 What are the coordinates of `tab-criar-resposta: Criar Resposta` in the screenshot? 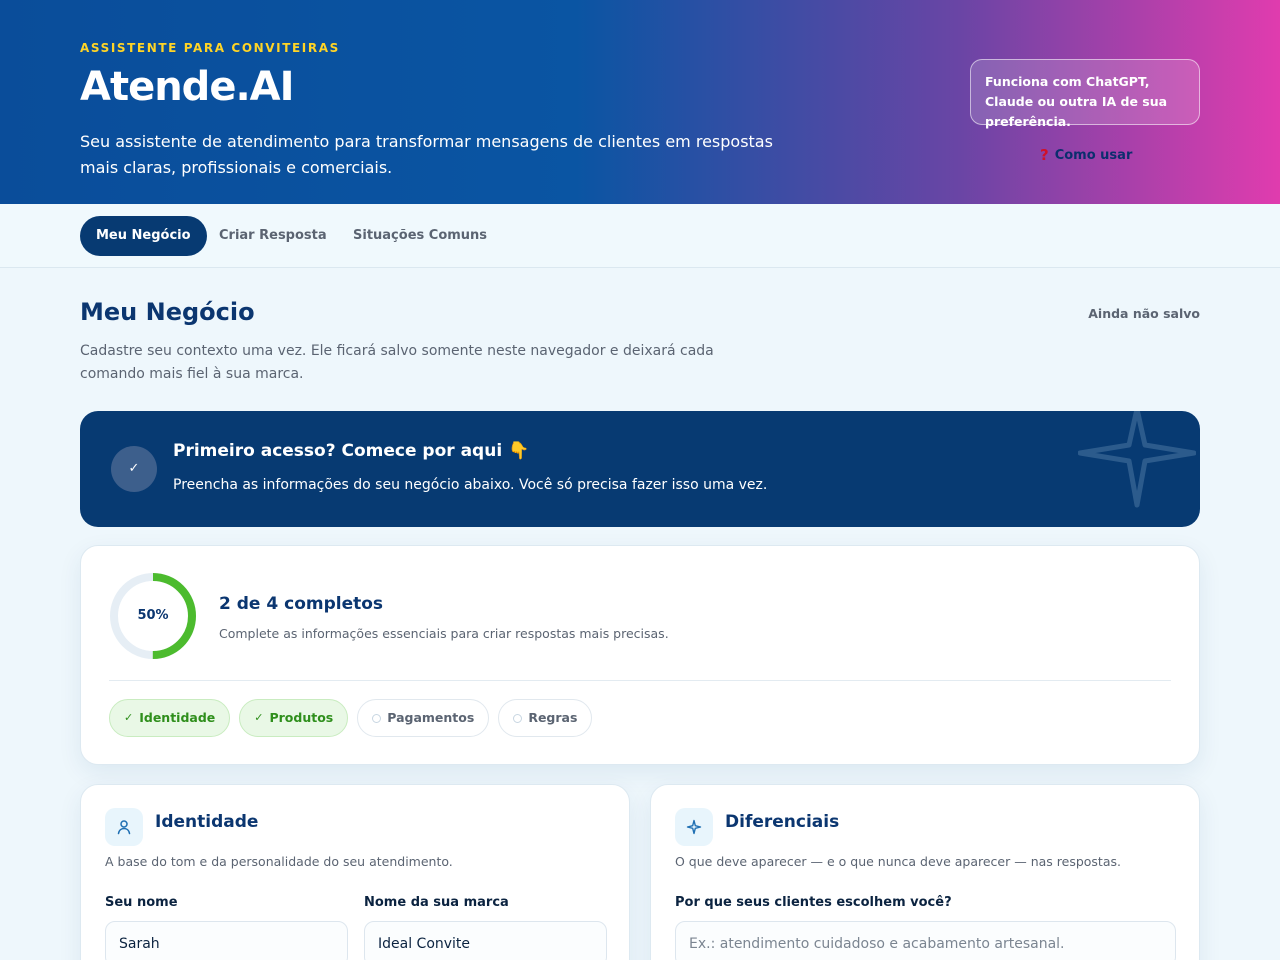 It's located at (273, 236).